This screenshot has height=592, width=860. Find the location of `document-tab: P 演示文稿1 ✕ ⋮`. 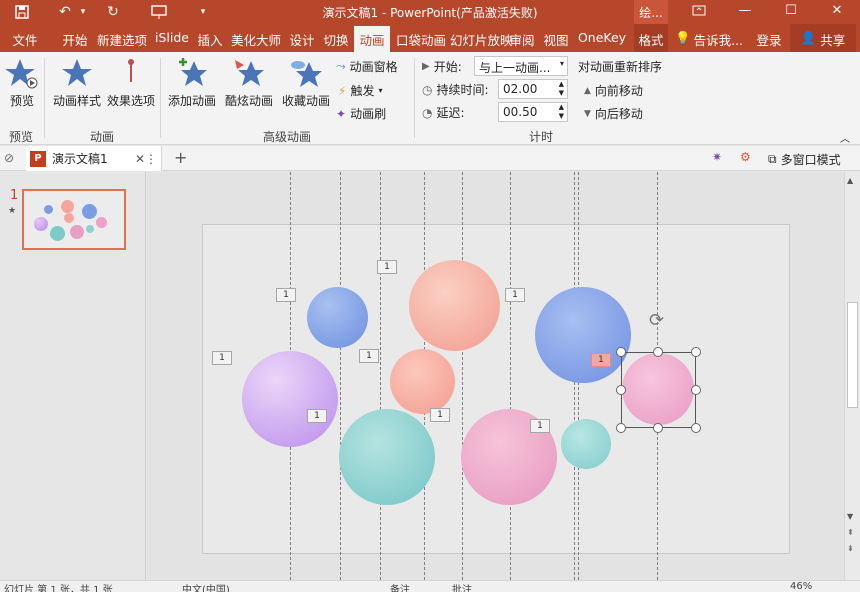

document-tab: P 演示文稿1 ✕ ⋮ is located at coordinates (94, 158).